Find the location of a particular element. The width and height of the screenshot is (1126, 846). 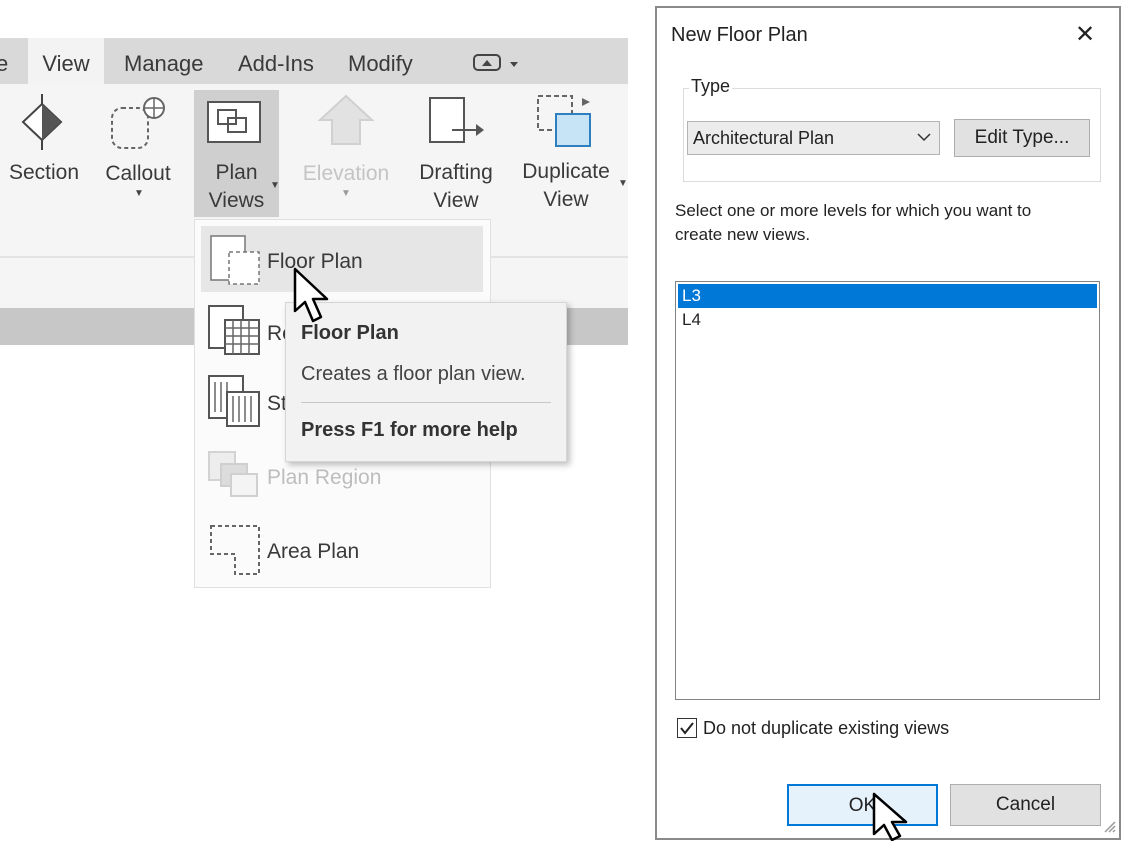

duplicate-view-label-1: Duplicate is located at coordinates (566, 172).